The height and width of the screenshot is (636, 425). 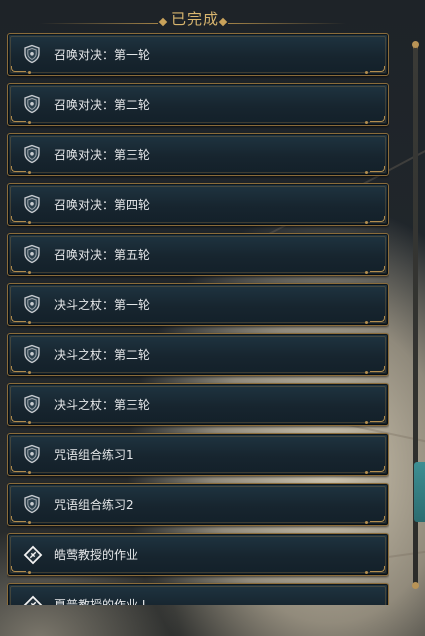 I want to click on quest-title: 召唤对决：第三轮, so click(x=102, y=155).